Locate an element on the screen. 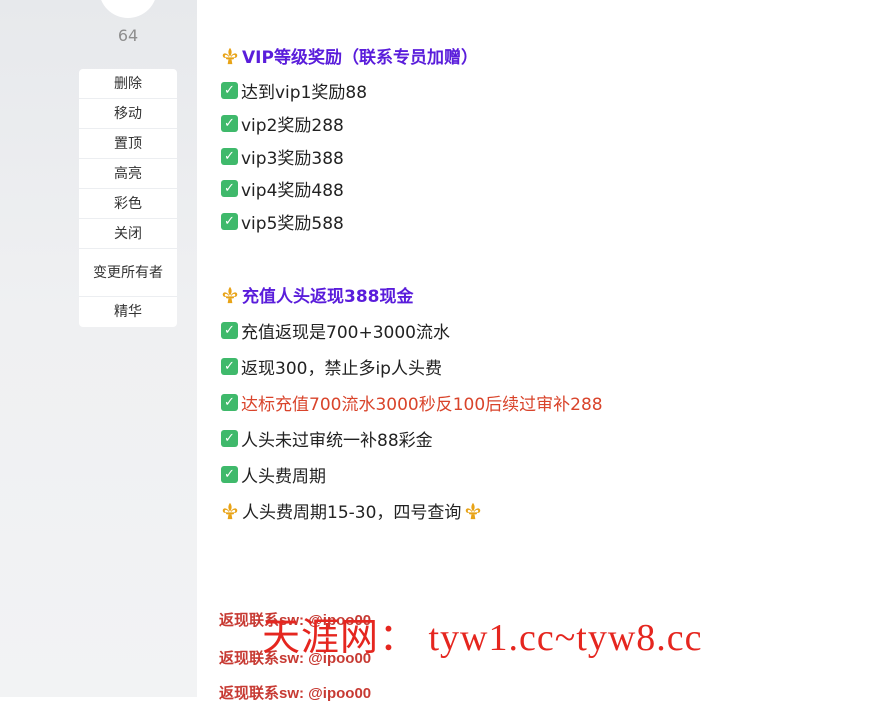 The width and height of the screenshot is (874, 703). list-item-text: 返现300，禁止多ip人头费 is located at coordinates (341, 369).